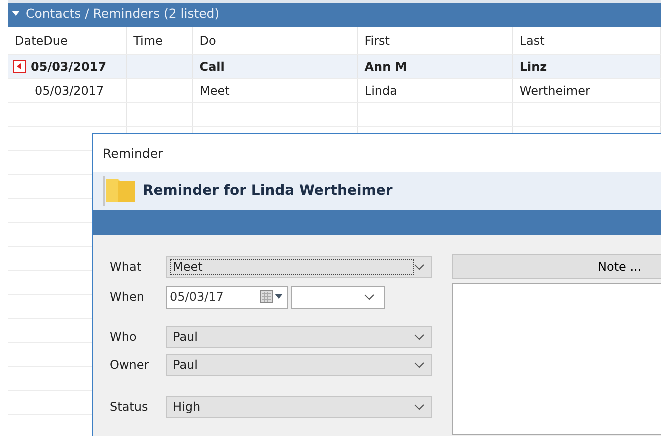 Image resolution: width=661 pixels, height=436 pixels. What do you see at coordinates (338, 297) in the screenshot?
I see `time-field` at bounding box center [338, 297].